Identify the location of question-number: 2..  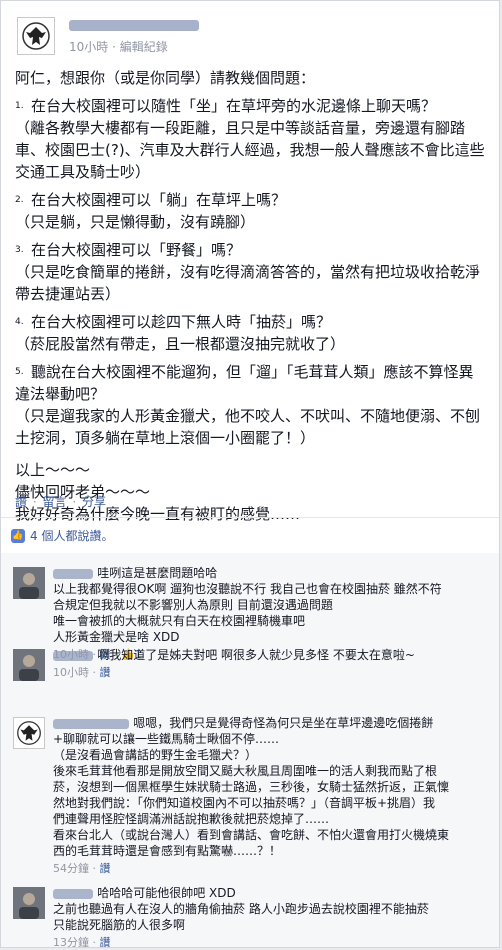
(19, 200).